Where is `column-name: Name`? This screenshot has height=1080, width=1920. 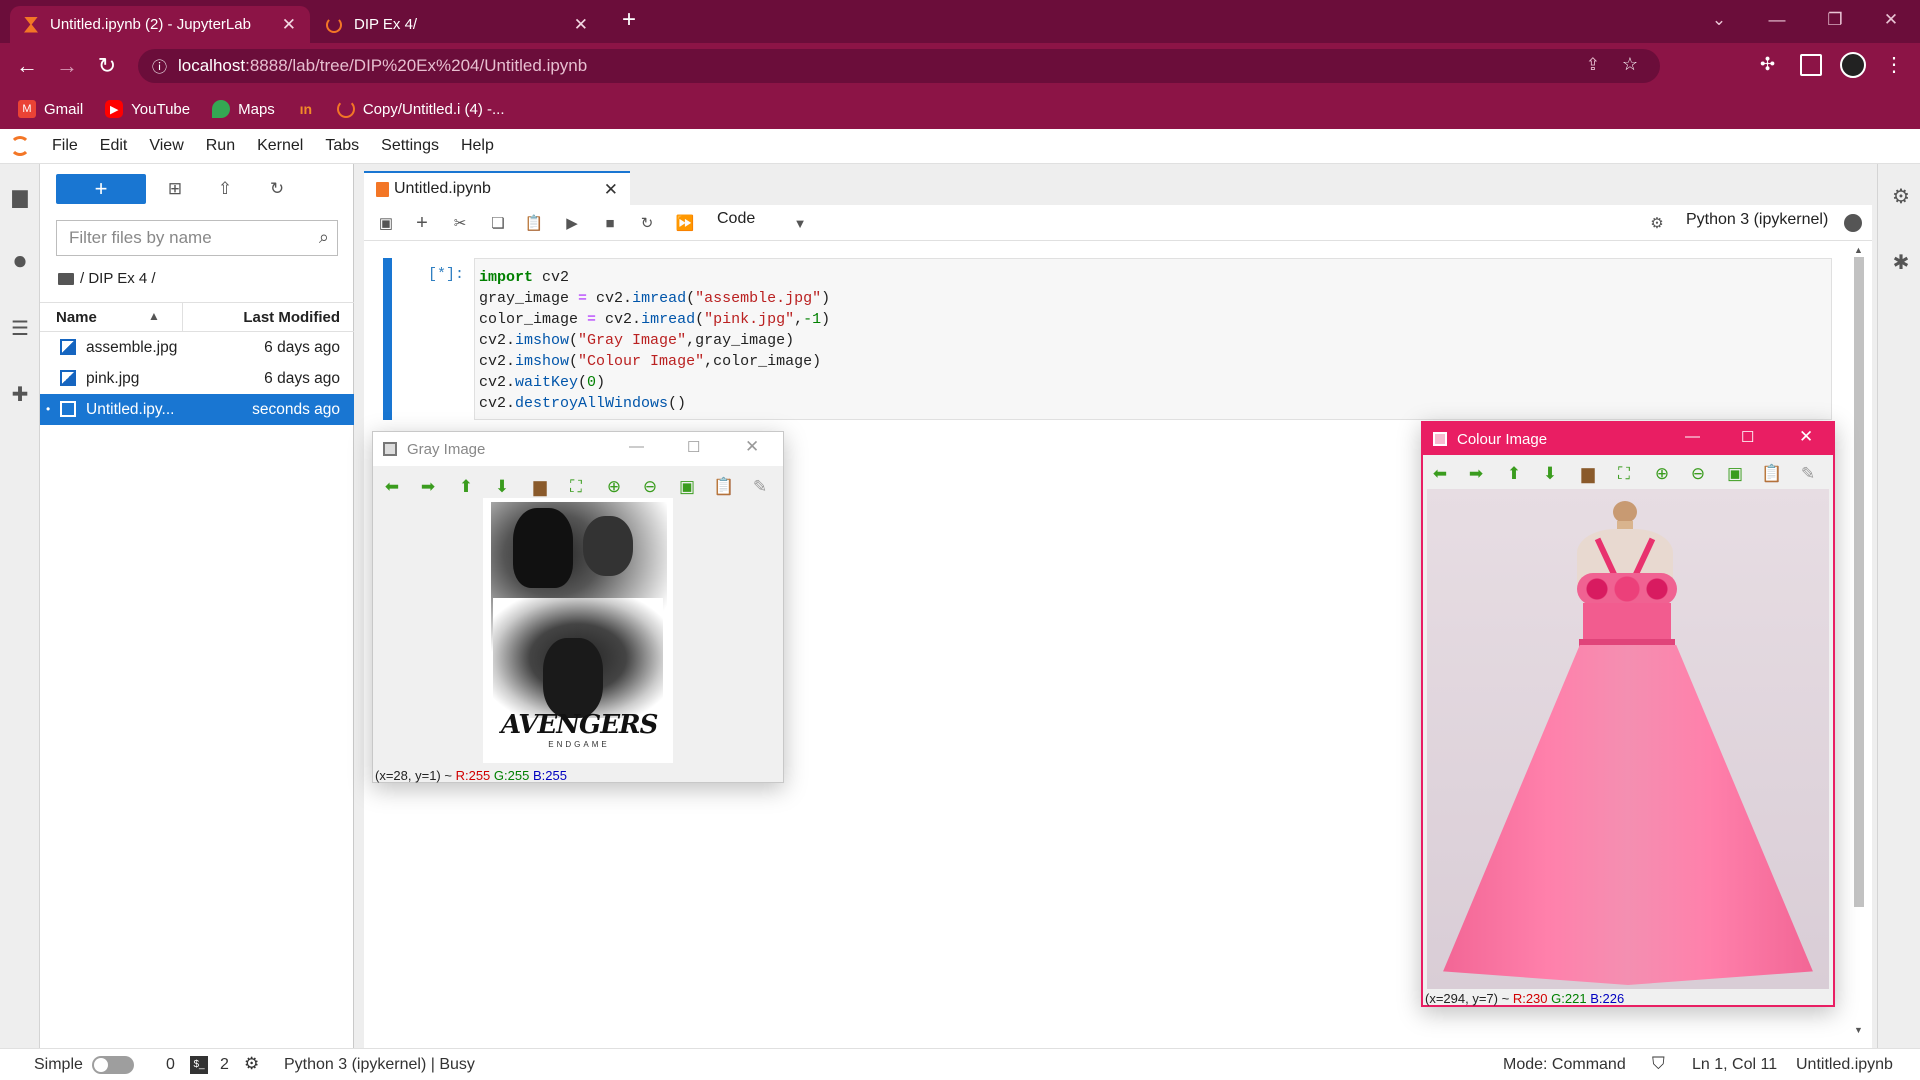
column-name: Name is located at coordinates (76, 317).